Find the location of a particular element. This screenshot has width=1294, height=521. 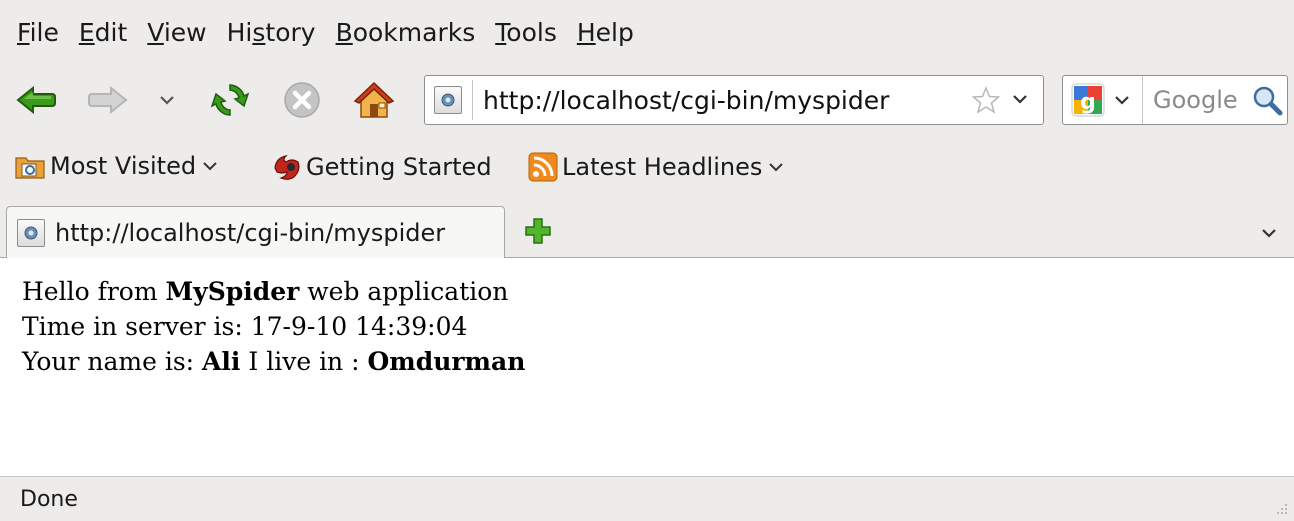

forward-button is located at coordinates (108, 100).